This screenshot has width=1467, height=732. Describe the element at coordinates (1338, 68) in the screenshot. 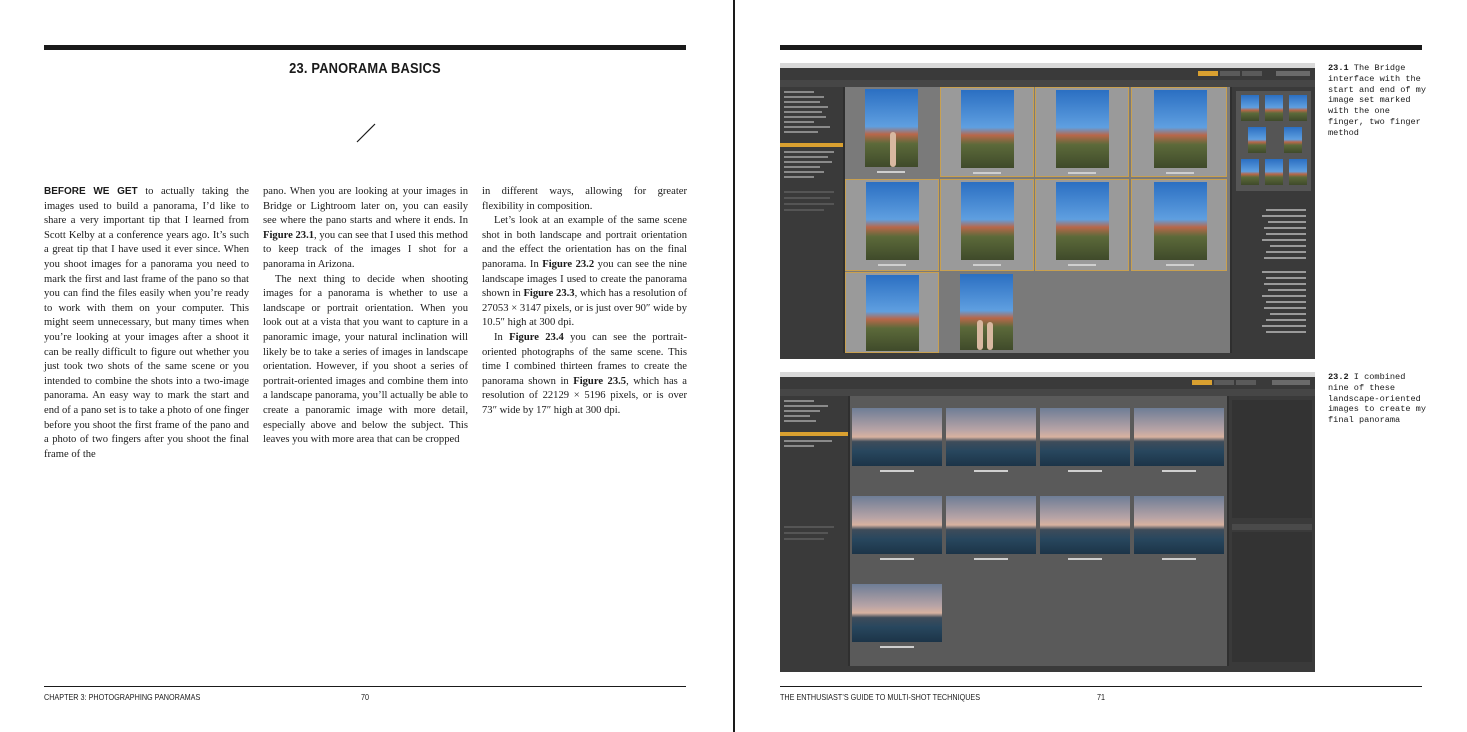

I see `caption-23-1-number: 23.1` at that location.